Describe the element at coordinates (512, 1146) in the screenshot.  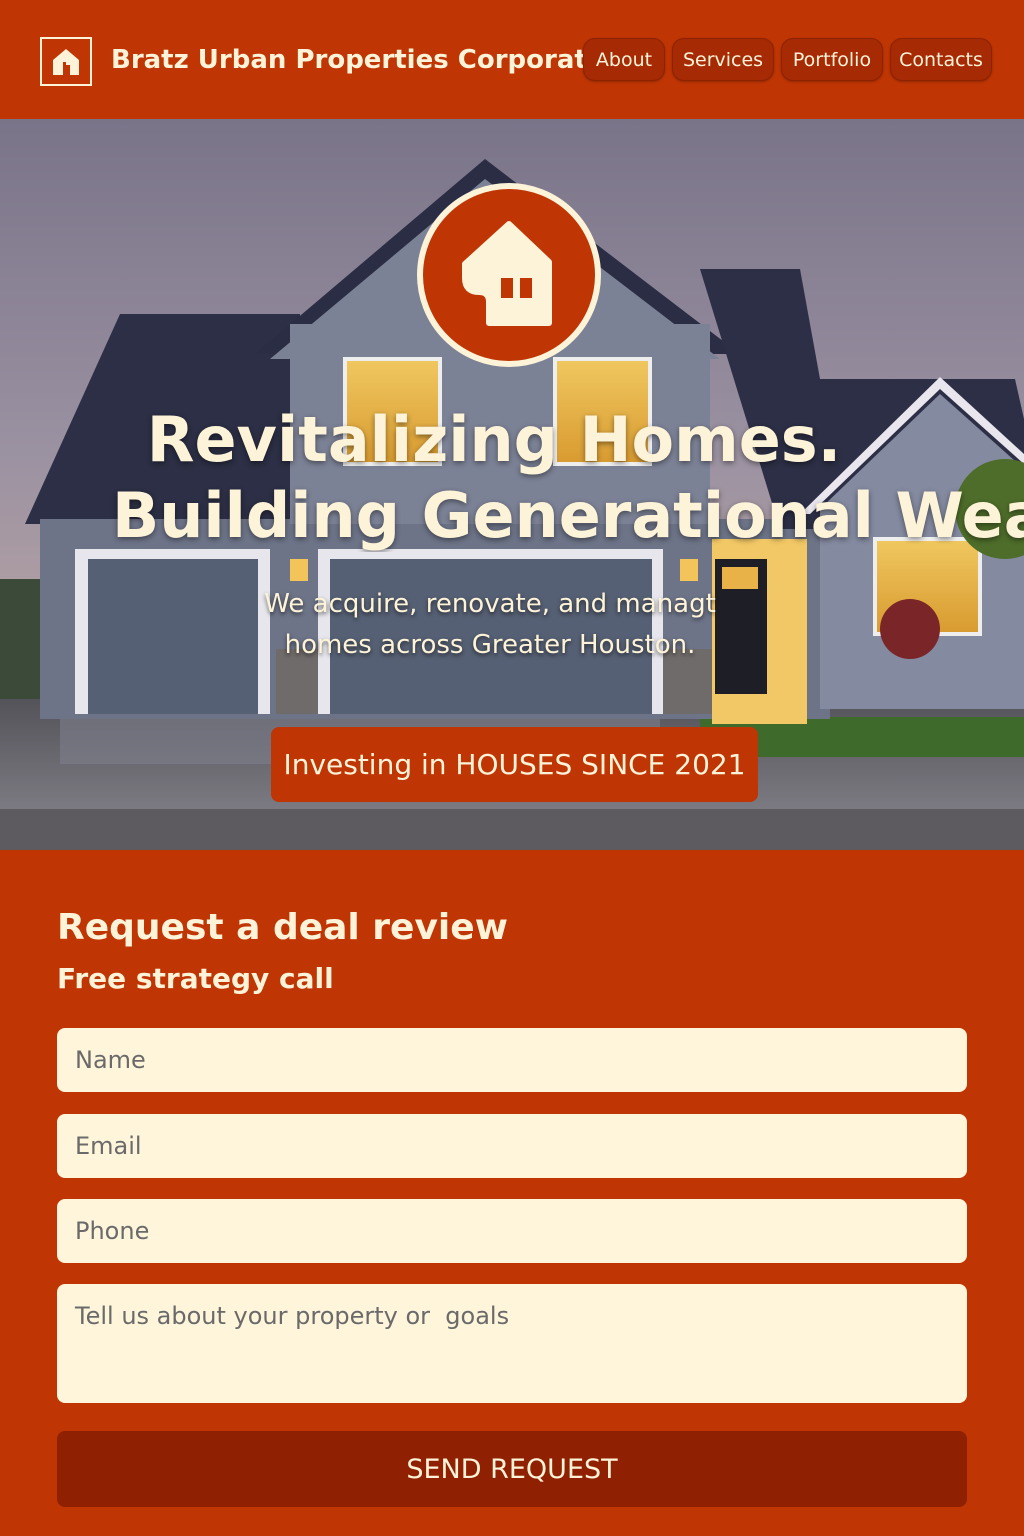
I see `email-input` at that location.